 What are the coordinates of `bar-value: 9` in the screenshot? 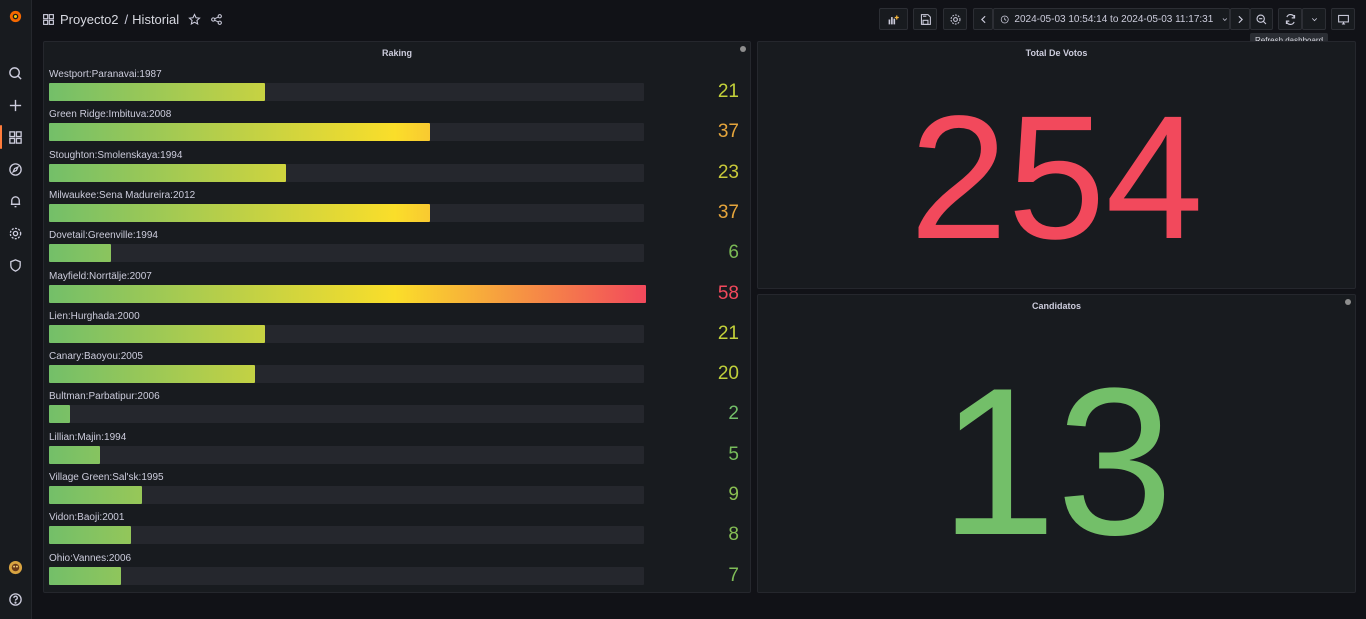 It's located at (733, 494).